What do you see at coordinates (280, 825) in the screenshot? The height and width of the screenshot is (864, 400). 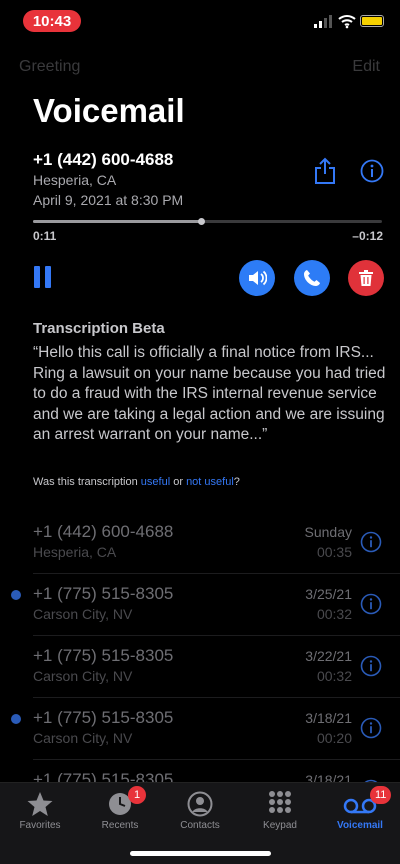 I see `tab-label: Keypad` at bounding box center [280, 825].